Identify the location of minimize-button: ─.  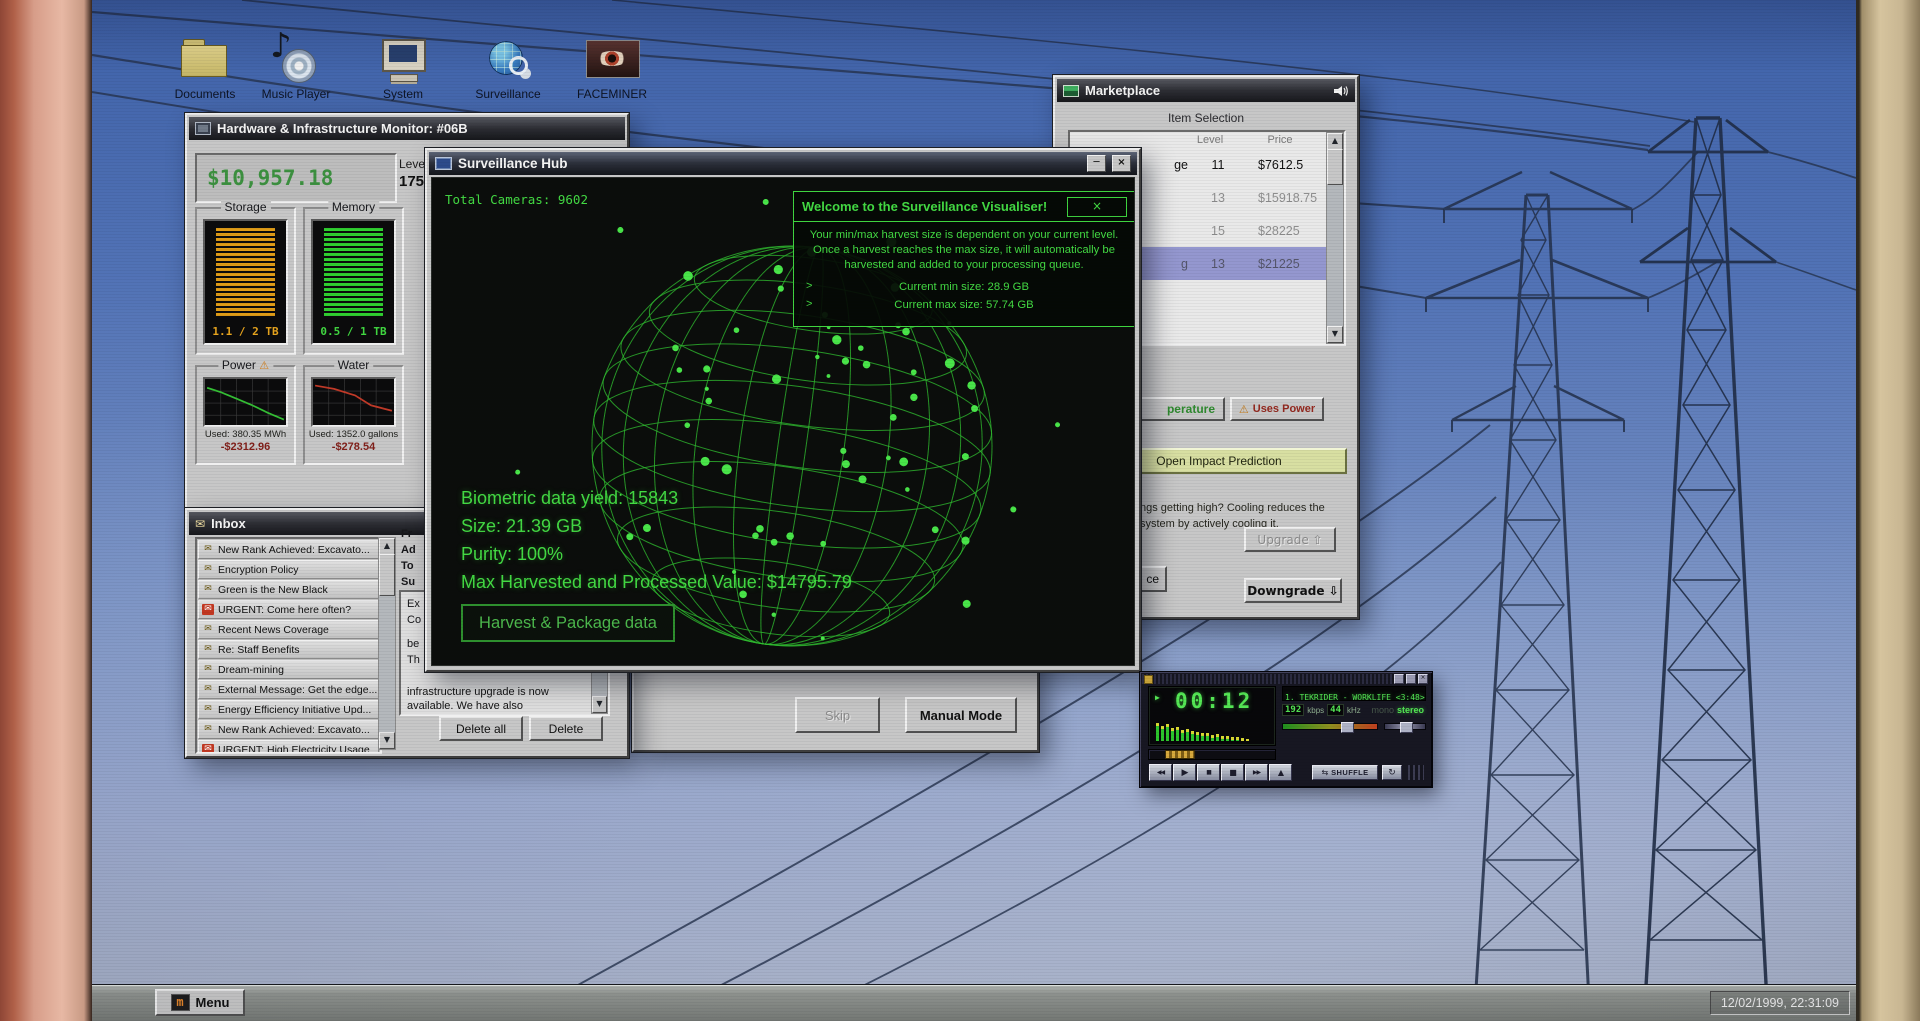
(1096, 163).